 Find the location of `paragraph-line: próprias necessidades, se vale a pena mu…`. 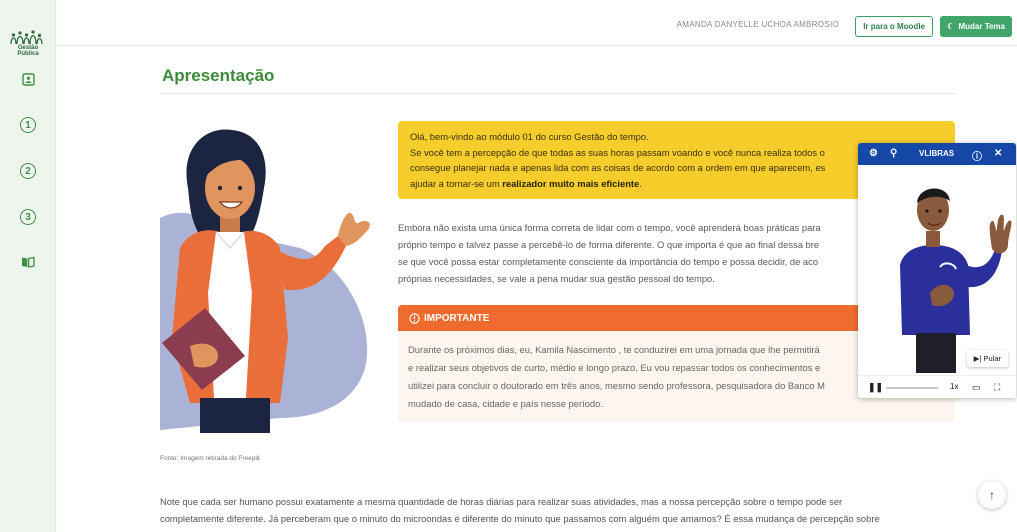

paragraph-line: próprias necessidades, se vale a pena mu… is located at coordinates (556, 278).